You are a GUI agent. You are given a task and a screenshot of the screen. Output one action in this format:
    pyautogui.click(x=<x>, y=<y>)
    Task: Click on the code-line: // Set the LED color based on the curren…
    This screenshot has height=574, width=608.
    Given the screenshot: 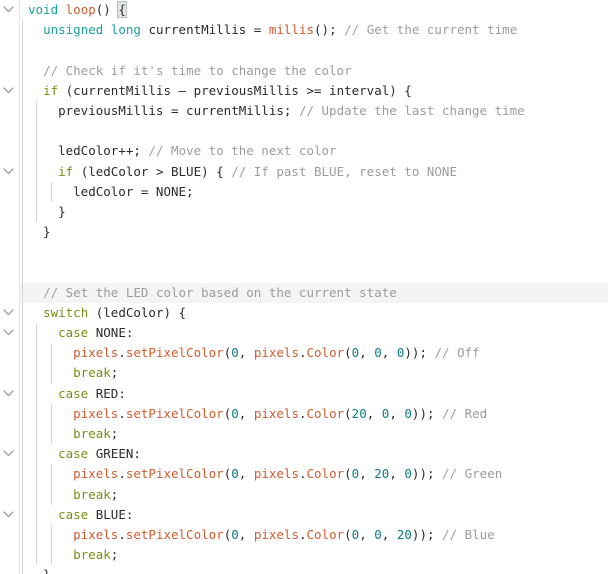 What is the action you would take?
    pyautogui.click(x=314, y=292)
    